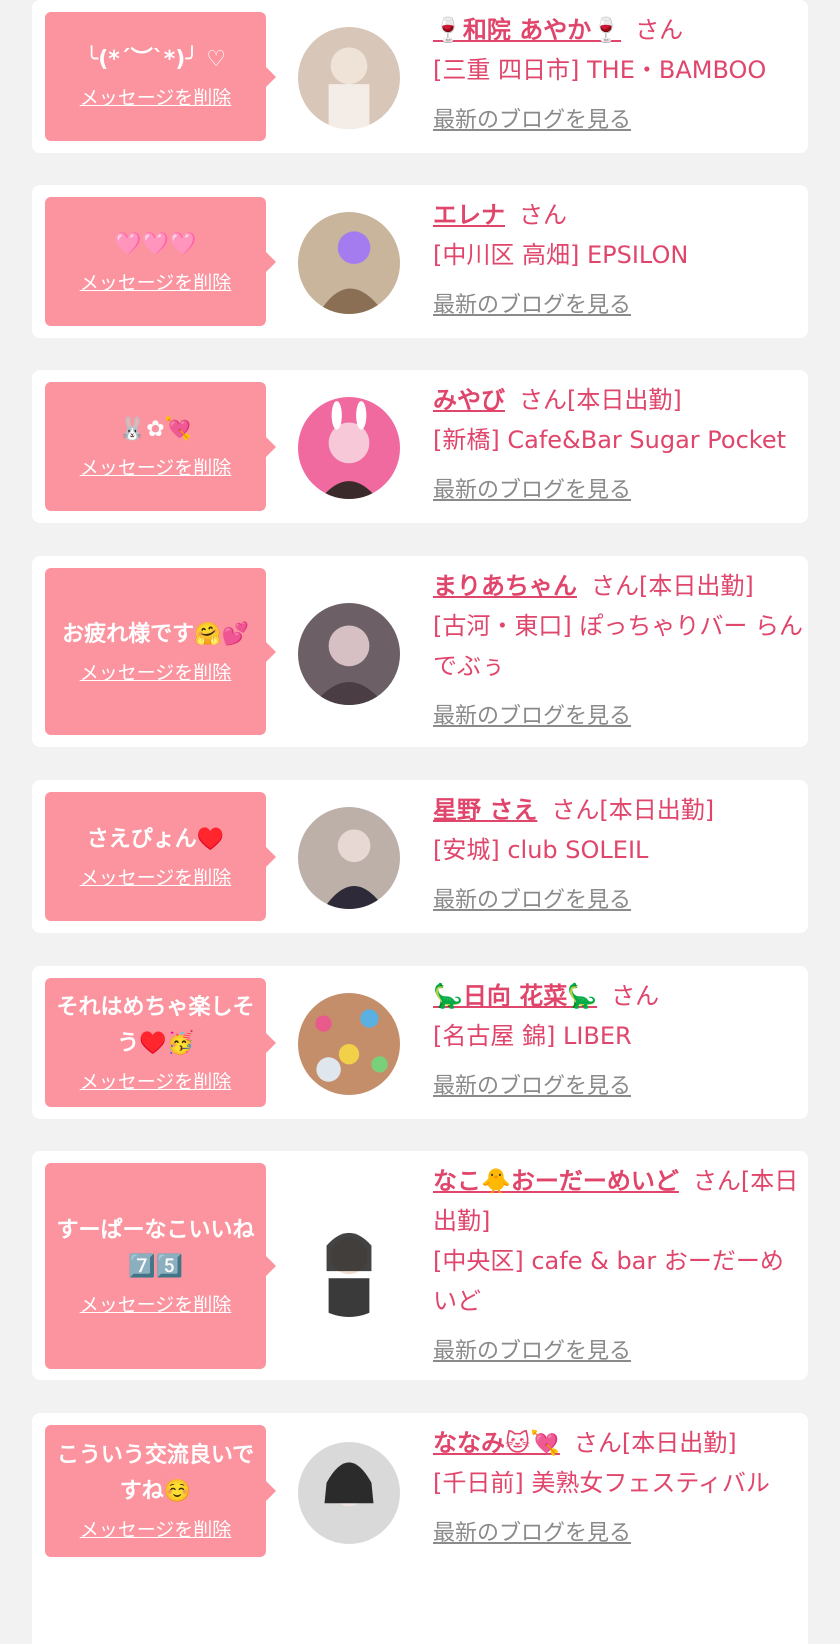  What do you see at coordinates (541, 850) in the screenshot?
I see `shop-name: [安城] club SOLEIL` at bounding box center [541, 850].